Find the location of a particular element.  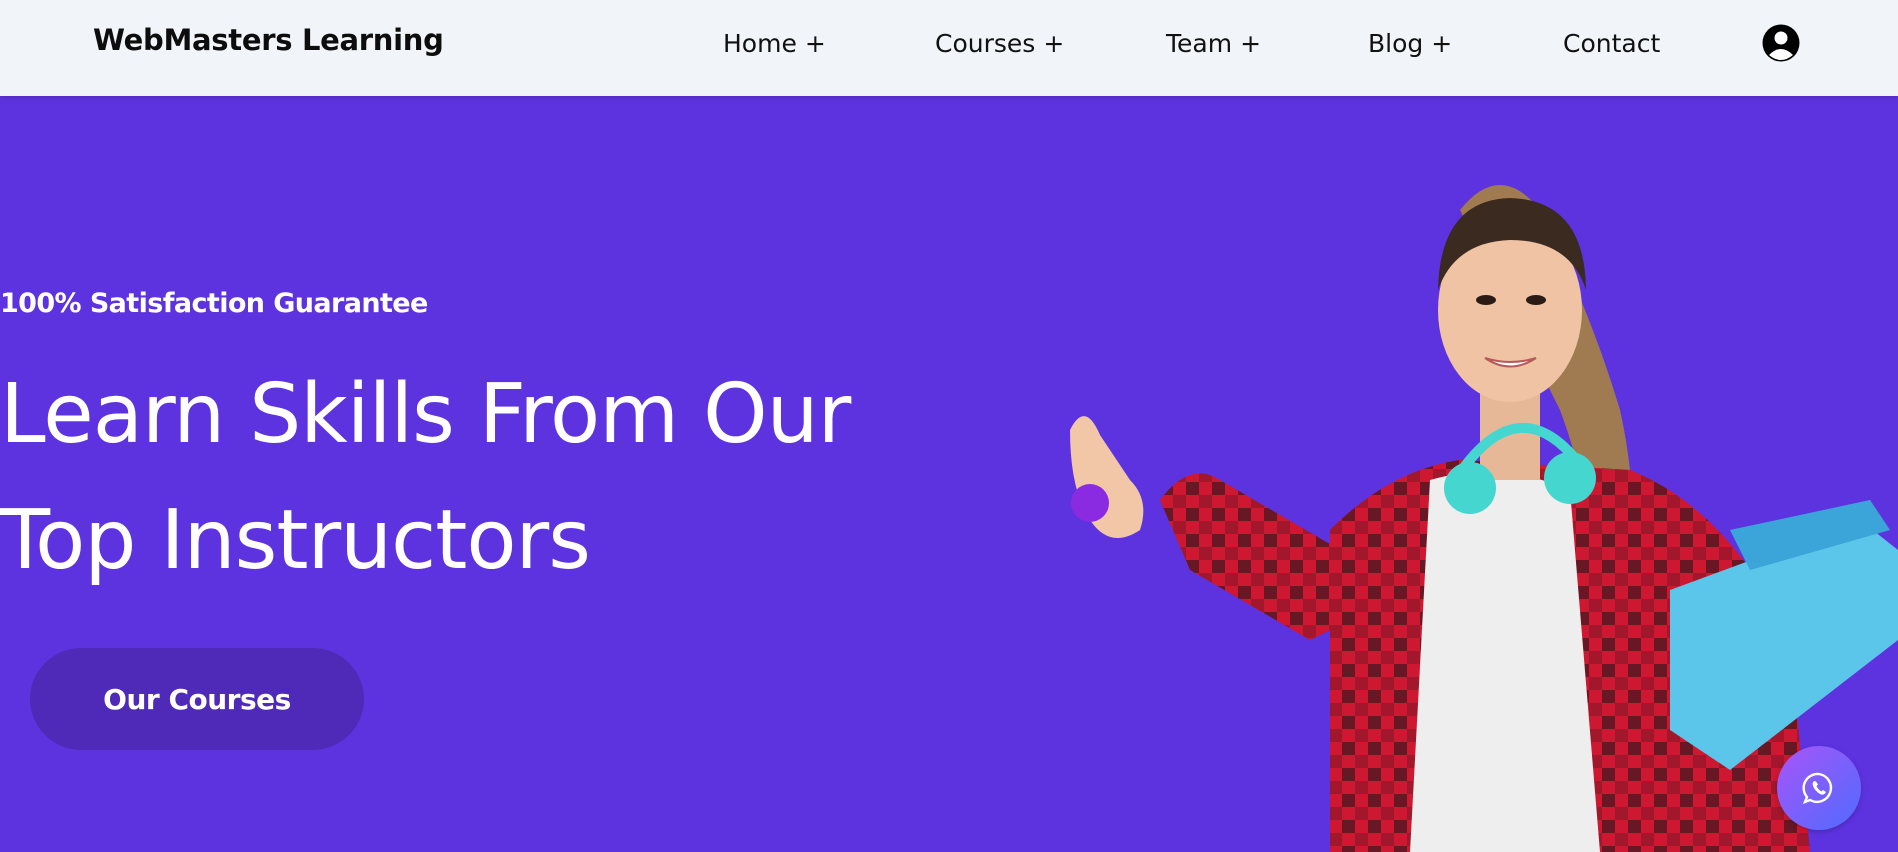

hero-headline: Learn Skills From Our Top Instructors is located at coordinates (425, 477).